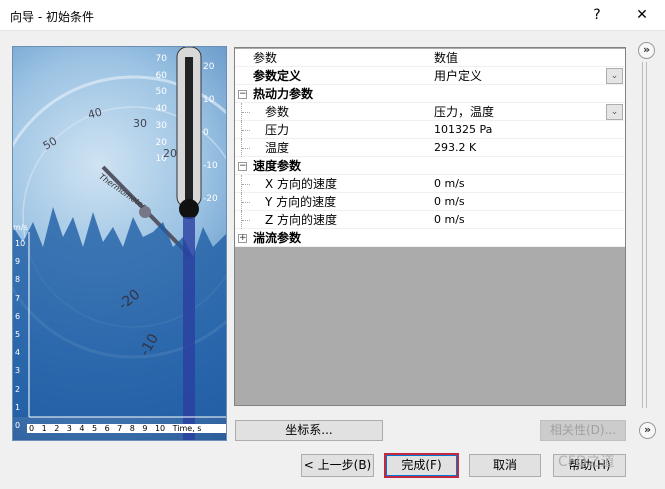 Image resolution: width=665 pixels, height=489 pixels. What do you see at coordinates (586, 462) in the screenshot?
I see `watermark: CFD之道` at bounding box center [586, 462].